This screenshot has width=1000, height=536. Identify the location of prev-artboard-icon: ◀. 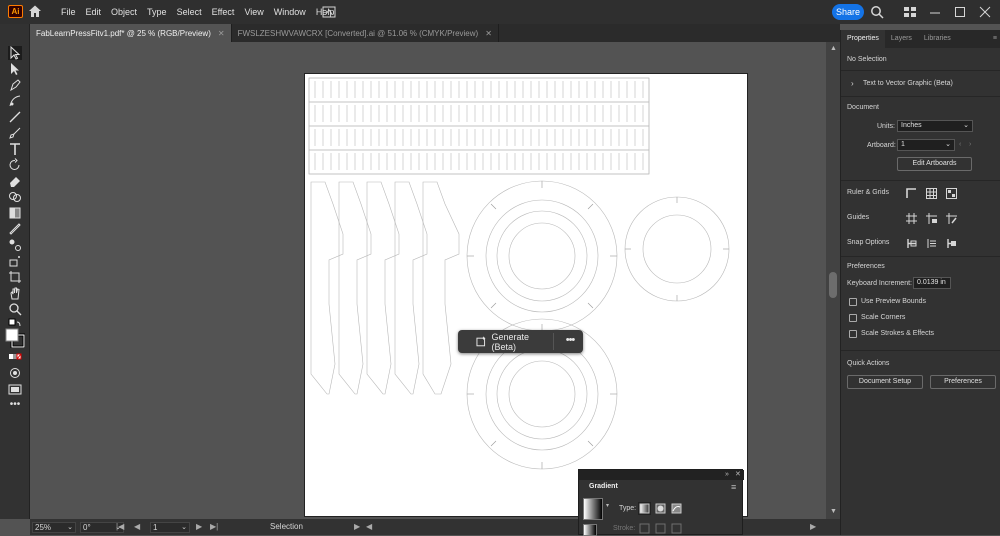
(137, 526).